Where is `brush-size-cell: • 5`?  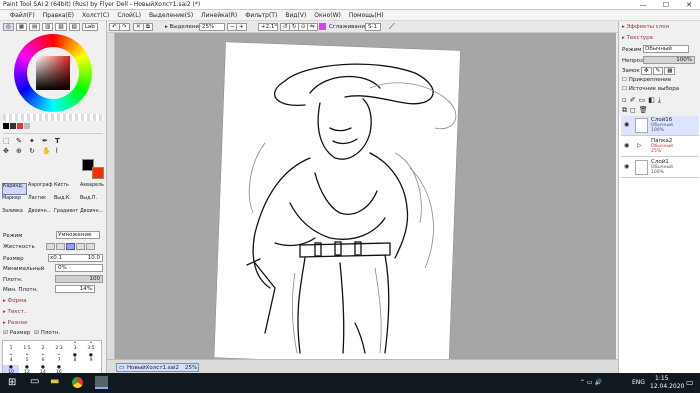 brush-size-cell: • 5 is located at coordinates (27, 359).